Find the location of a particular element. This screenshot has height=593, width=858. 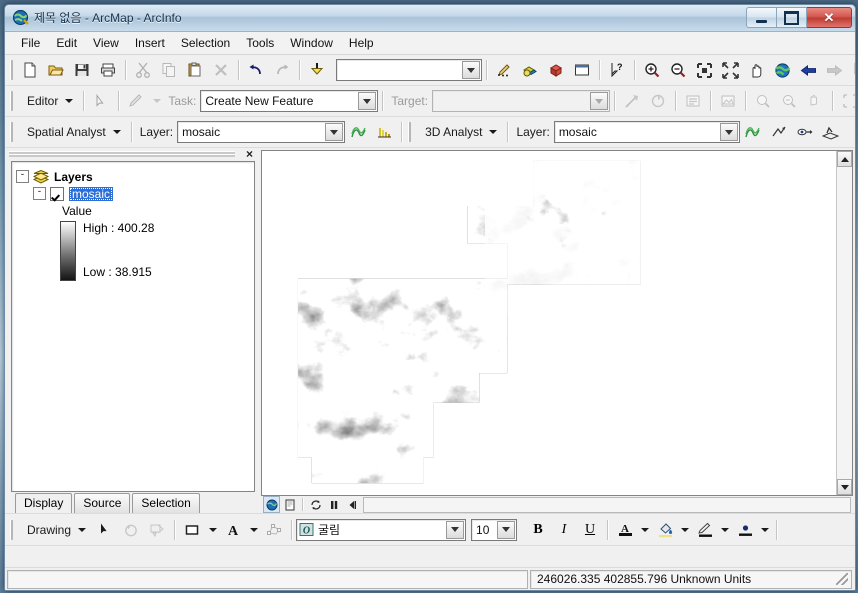

arctoolbox-icon is located at coordinates (530, 70).